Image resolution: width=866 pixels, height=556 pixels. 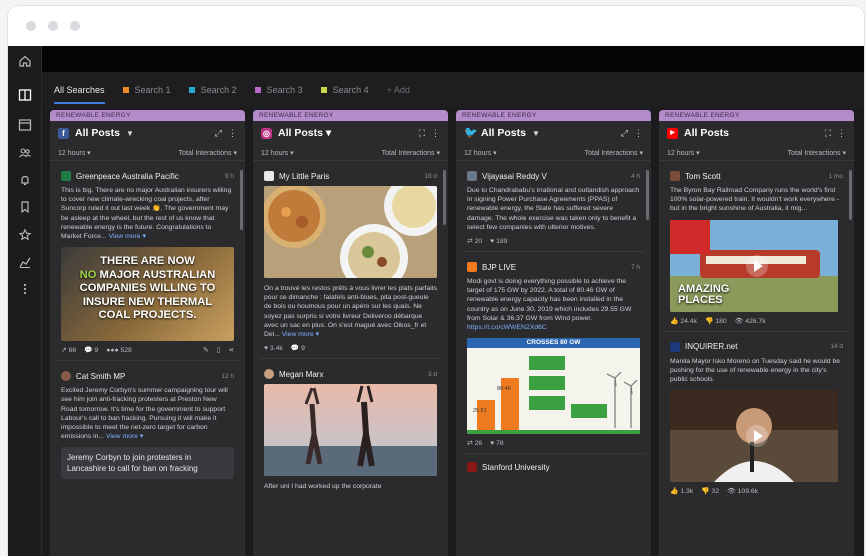 I want to click on post-author: Megan Marx, so click(x=301, y=374).